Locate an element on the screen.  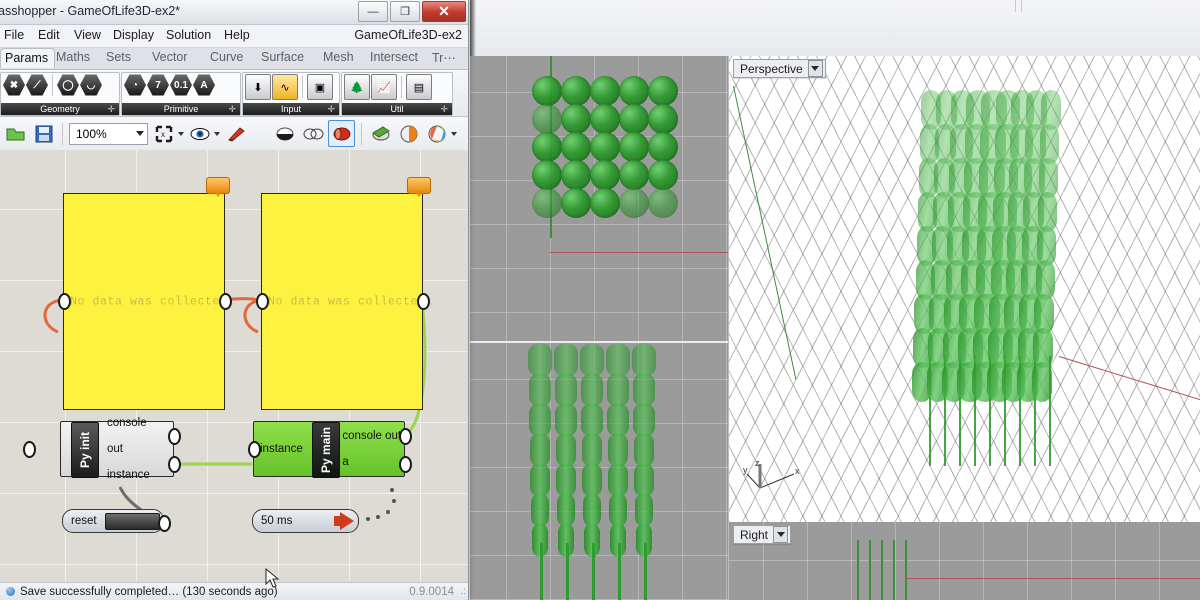
zoom-level-combo: 100% is located at coordinates (108, 133).